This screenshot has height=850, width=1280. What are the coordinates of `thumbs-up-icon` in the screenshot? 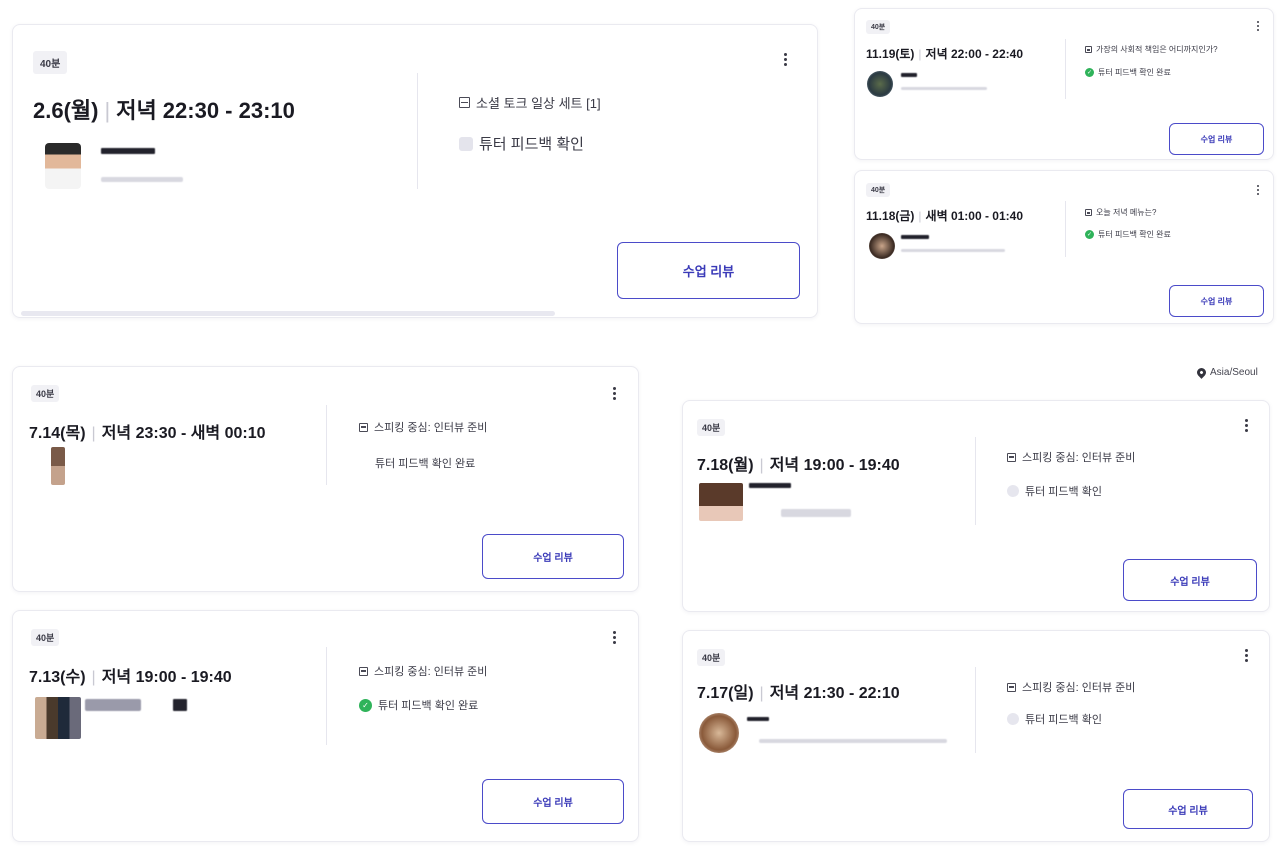 It's located at (466, 143).